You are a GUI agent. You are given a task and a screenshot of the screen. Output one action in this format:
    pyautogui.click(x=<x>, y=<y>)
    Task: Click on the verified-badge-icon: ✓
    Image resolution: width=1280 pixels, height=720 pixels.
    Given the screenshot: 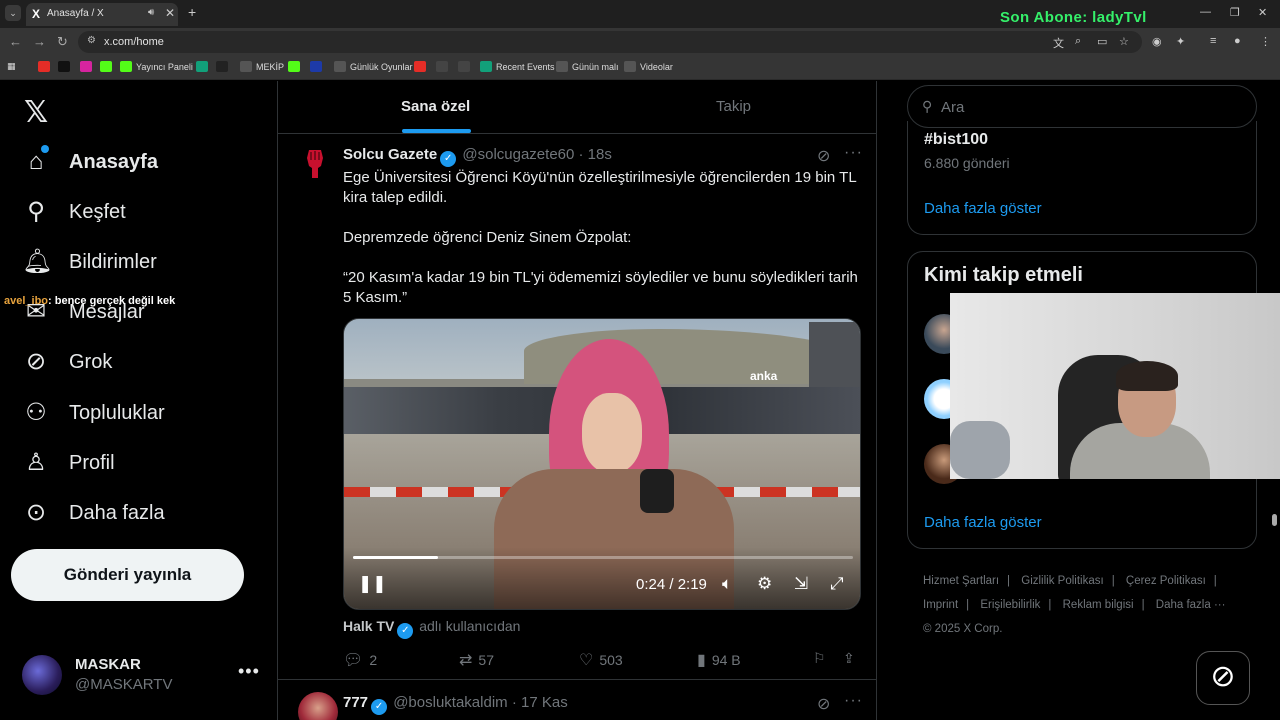 What is the action you would take?
    pyautogui.click(x=405, y=631)
    